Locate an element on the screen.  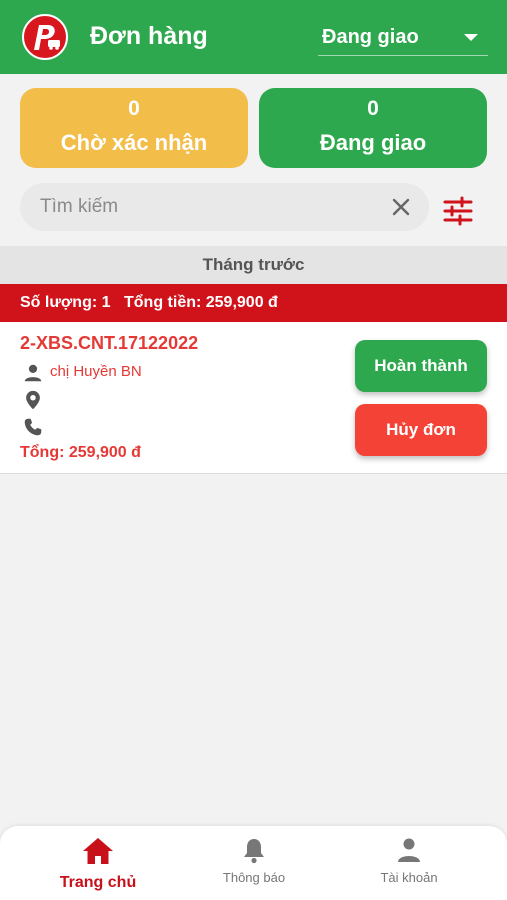
home-icon is located at coordinates (98, 851).